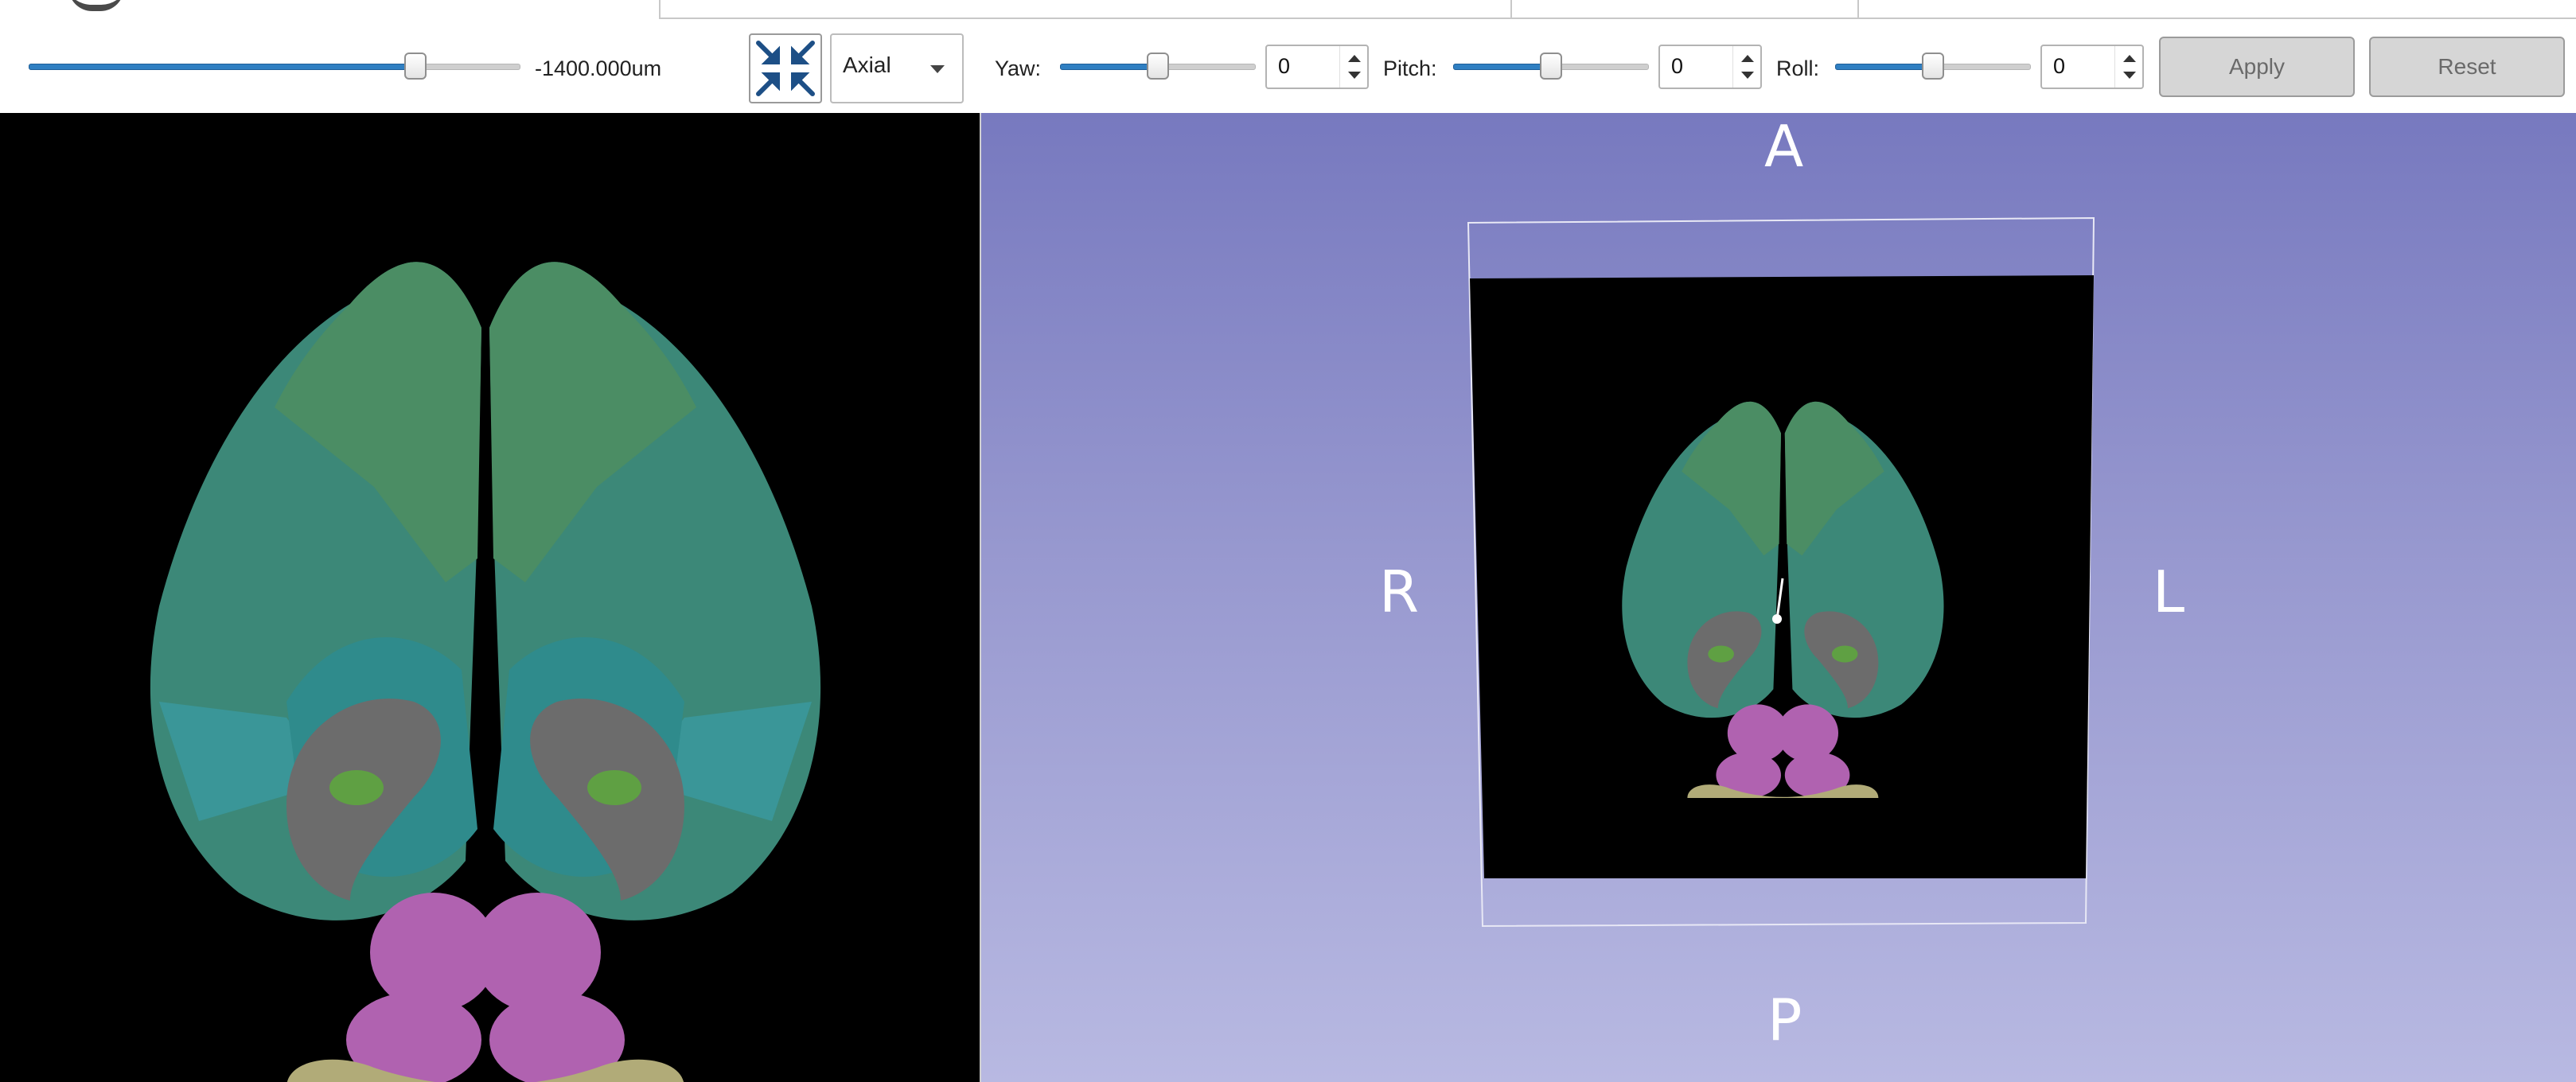  I want to click on orientation-anterior: A, so click(1784, 146).